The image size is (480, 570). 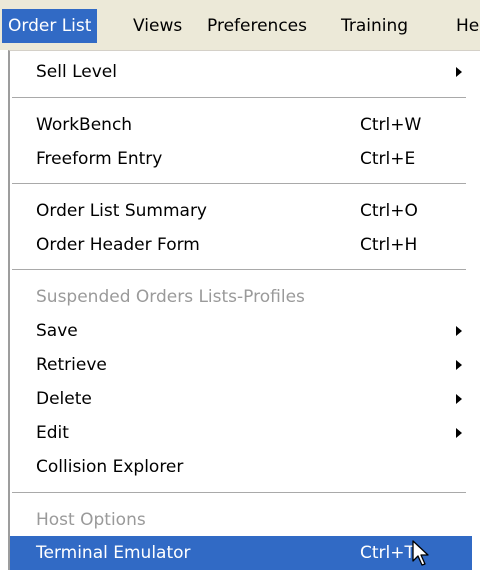 I want to click on menu-item-shortcut: Ctrl+E, so click(x=388, y=159).